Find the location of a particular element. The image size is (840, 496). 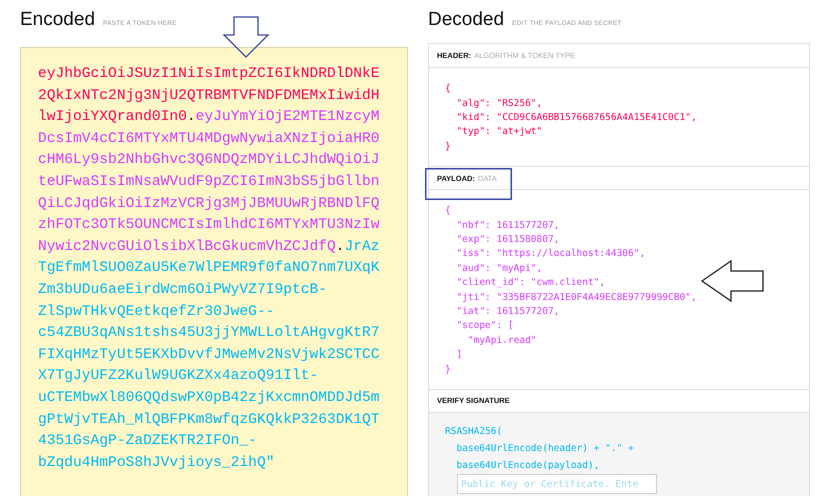

down-arrow-annotation is located at coordinates (246, 37).